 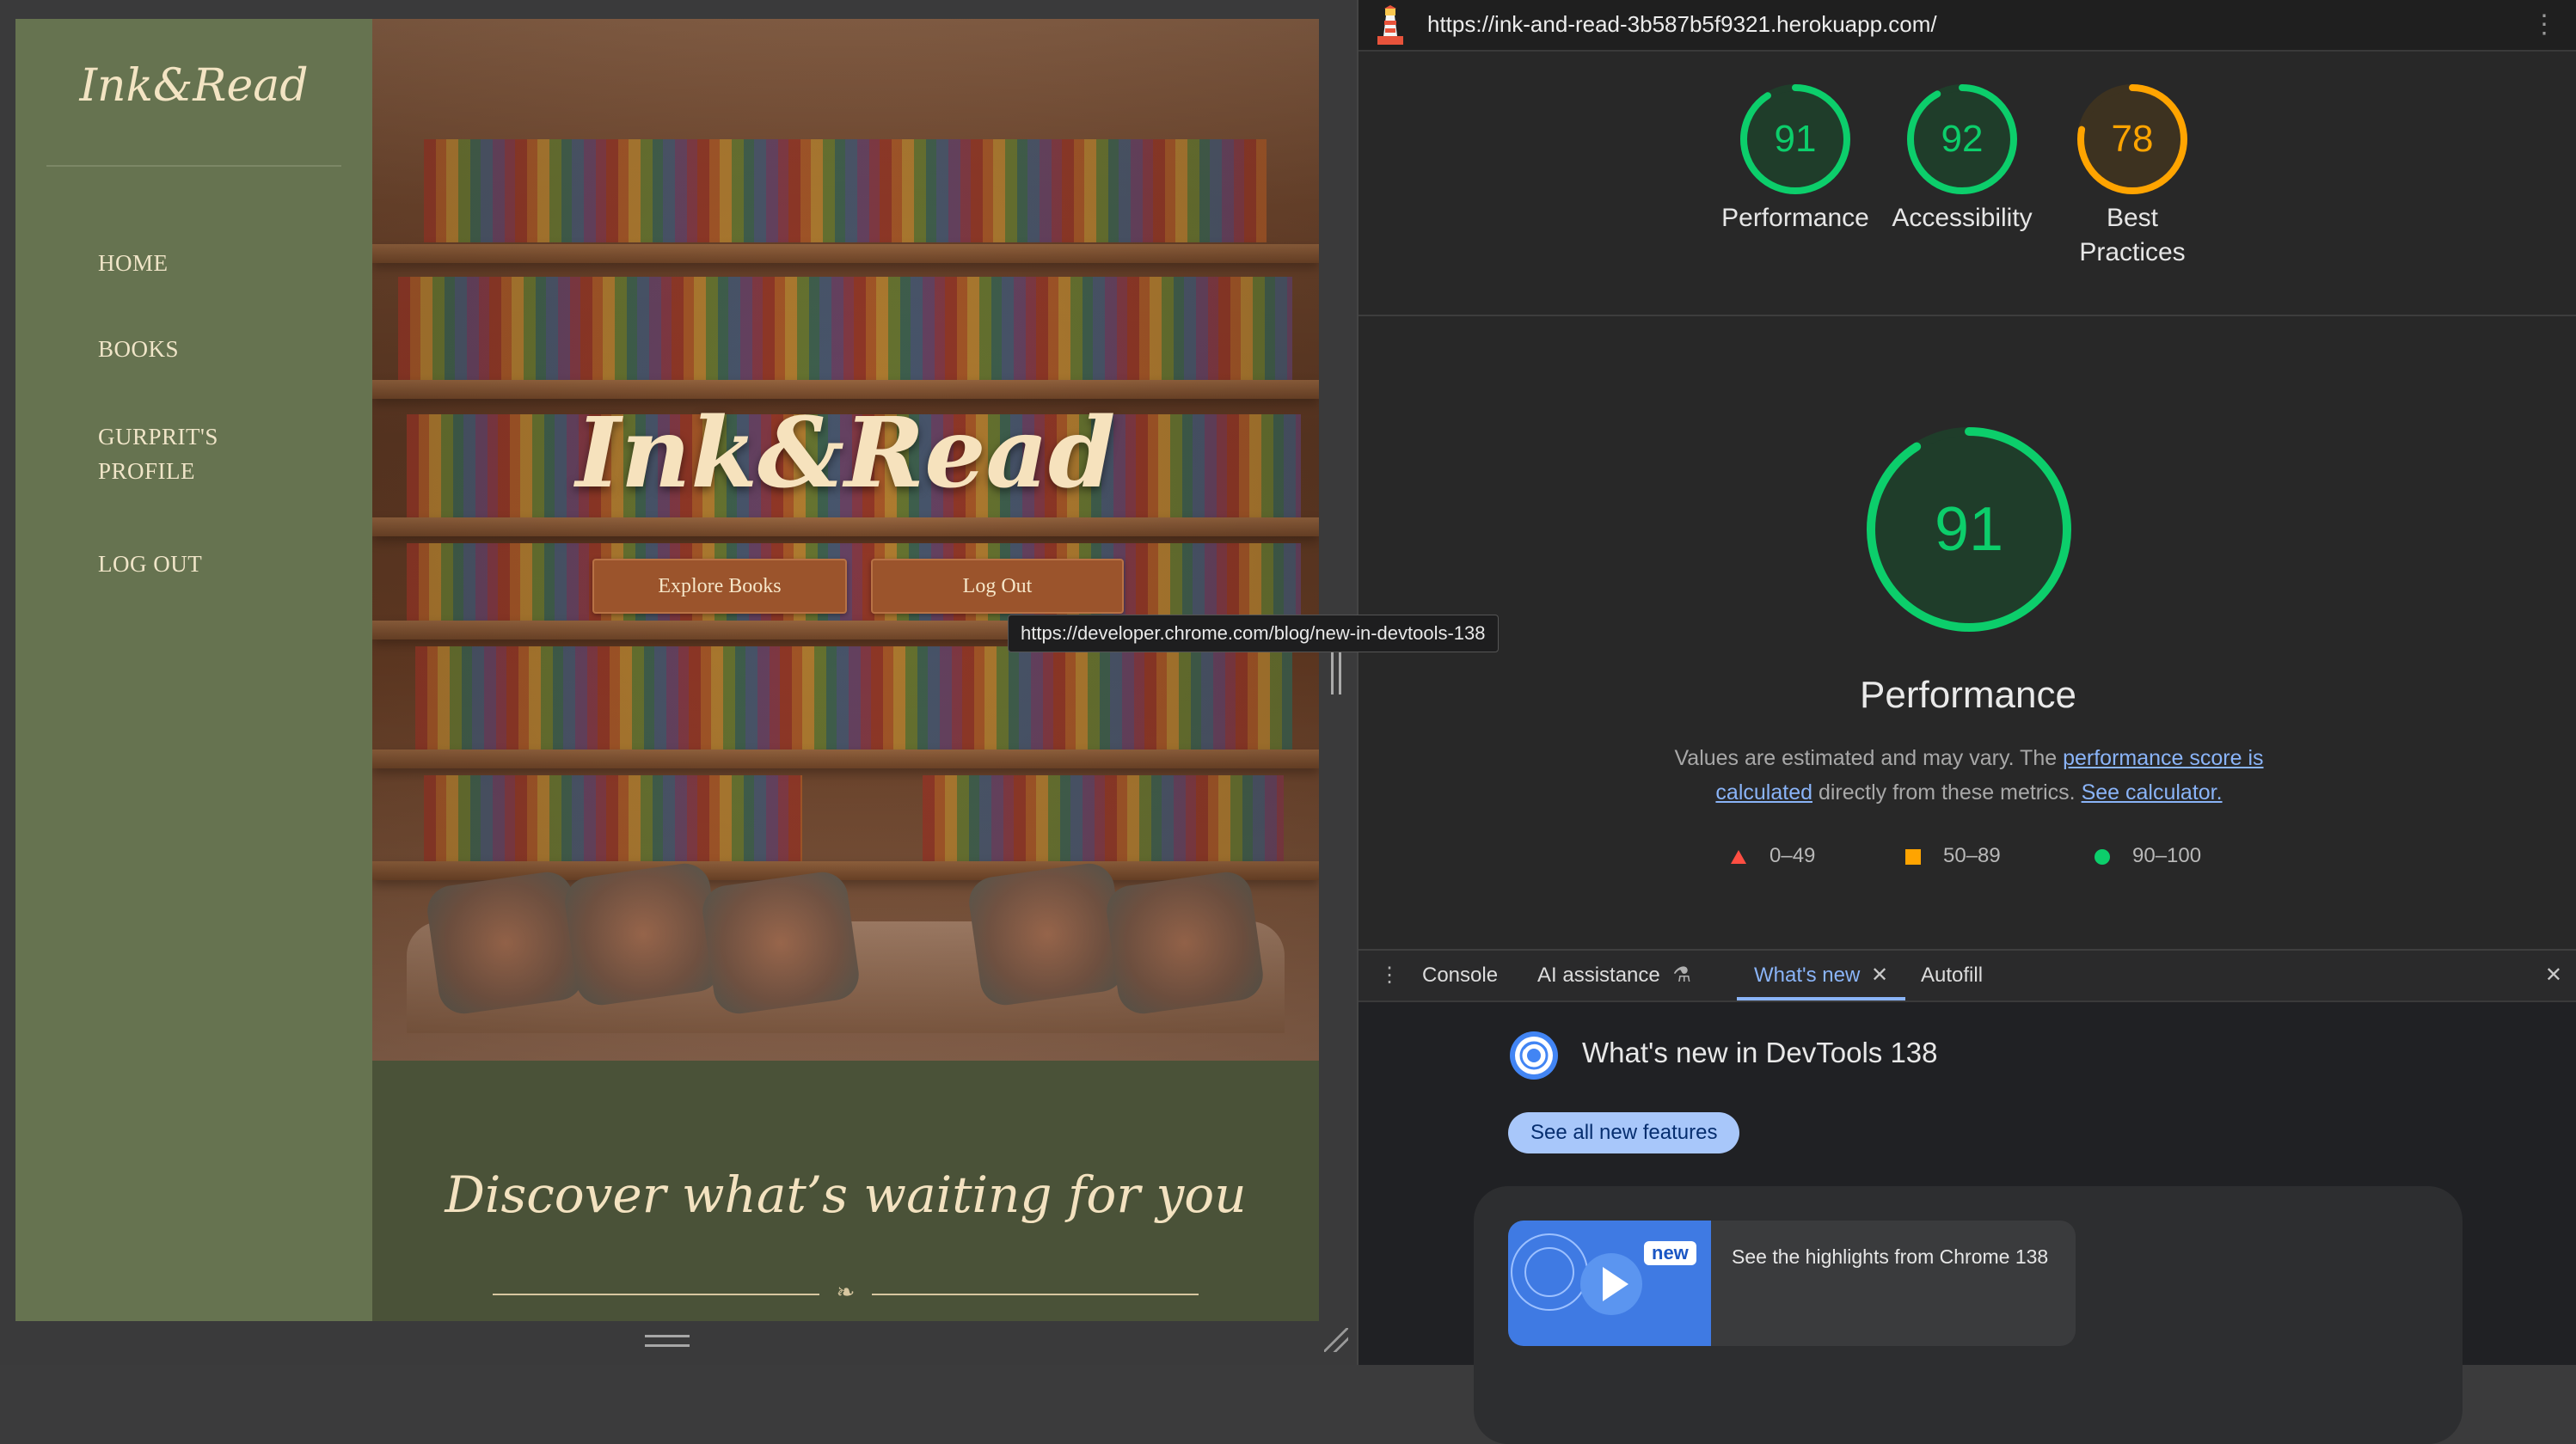 I want to click on experiment-icon: ⚗, so click(x=1681, y=975).